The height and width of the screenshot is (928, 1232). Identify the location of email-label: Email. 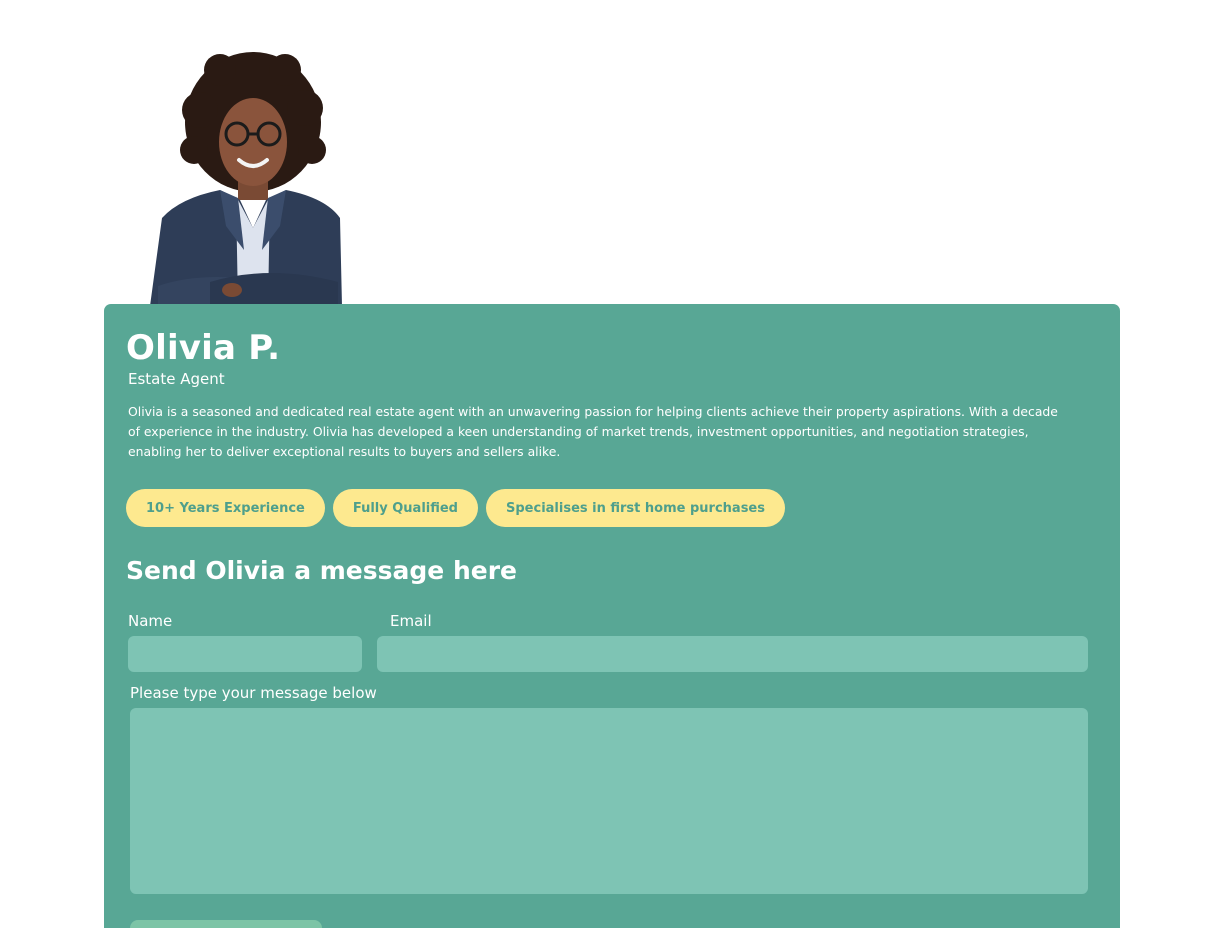
(411, 621).